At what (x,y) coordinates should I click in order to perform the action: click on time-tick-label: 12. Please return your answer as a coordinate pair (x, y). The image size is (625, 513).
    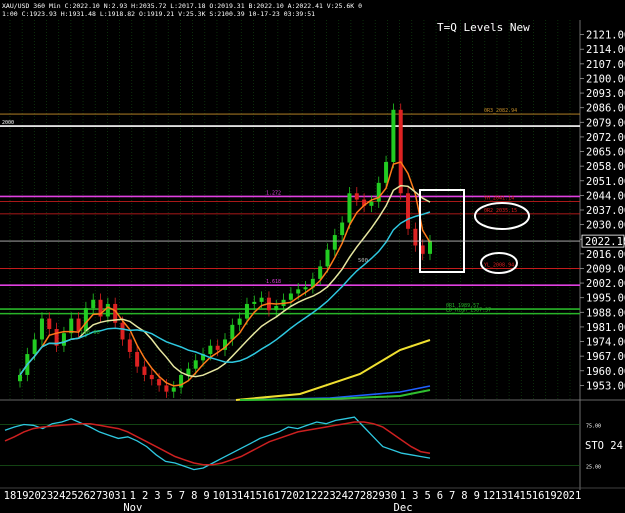
    Looking at the image, I should click on (489, 496).